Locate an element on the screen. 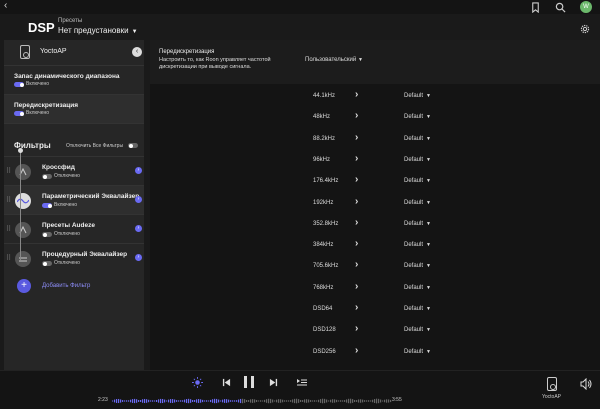 Image resolution: width=600 pixels, height=409 pixels. filter-procedural-eq: ⠿ Процедурный Эквалайзер Отключено › is located at coordinates (74, 257).